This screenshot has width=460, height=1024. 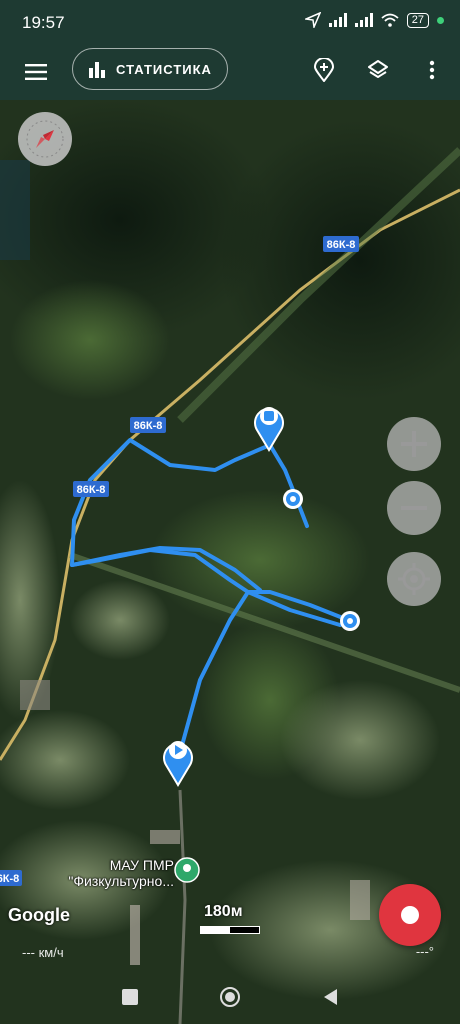 I want to click on zoom-in-button, so click(x=414, y=444).